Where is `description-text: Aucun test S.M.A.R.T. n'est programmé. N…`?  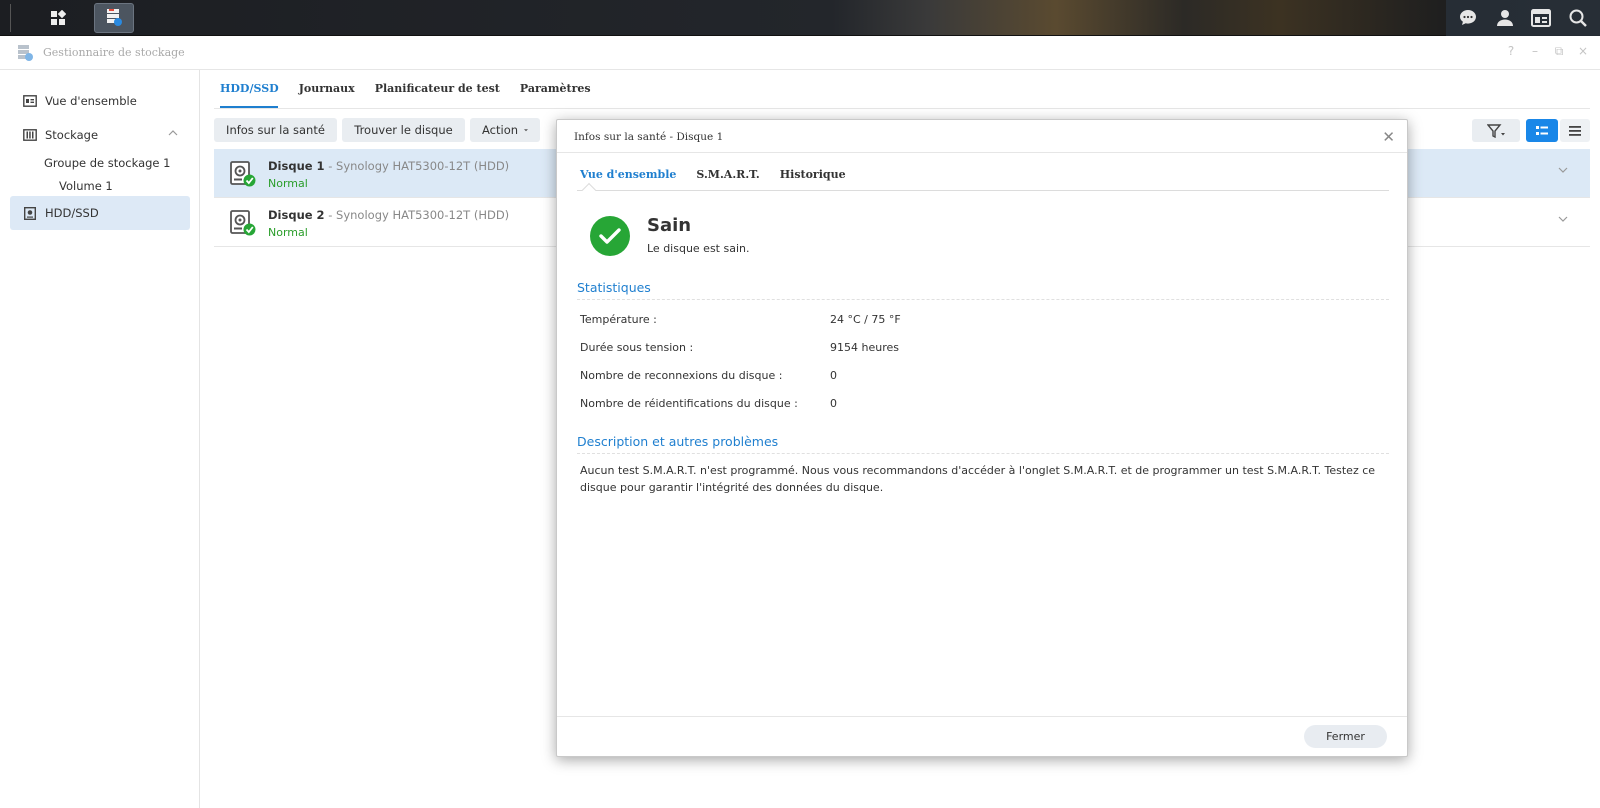
description-text: Aucun test S.M.A.R.T. n'est programmé. N… is located at coordinates (978, 479).